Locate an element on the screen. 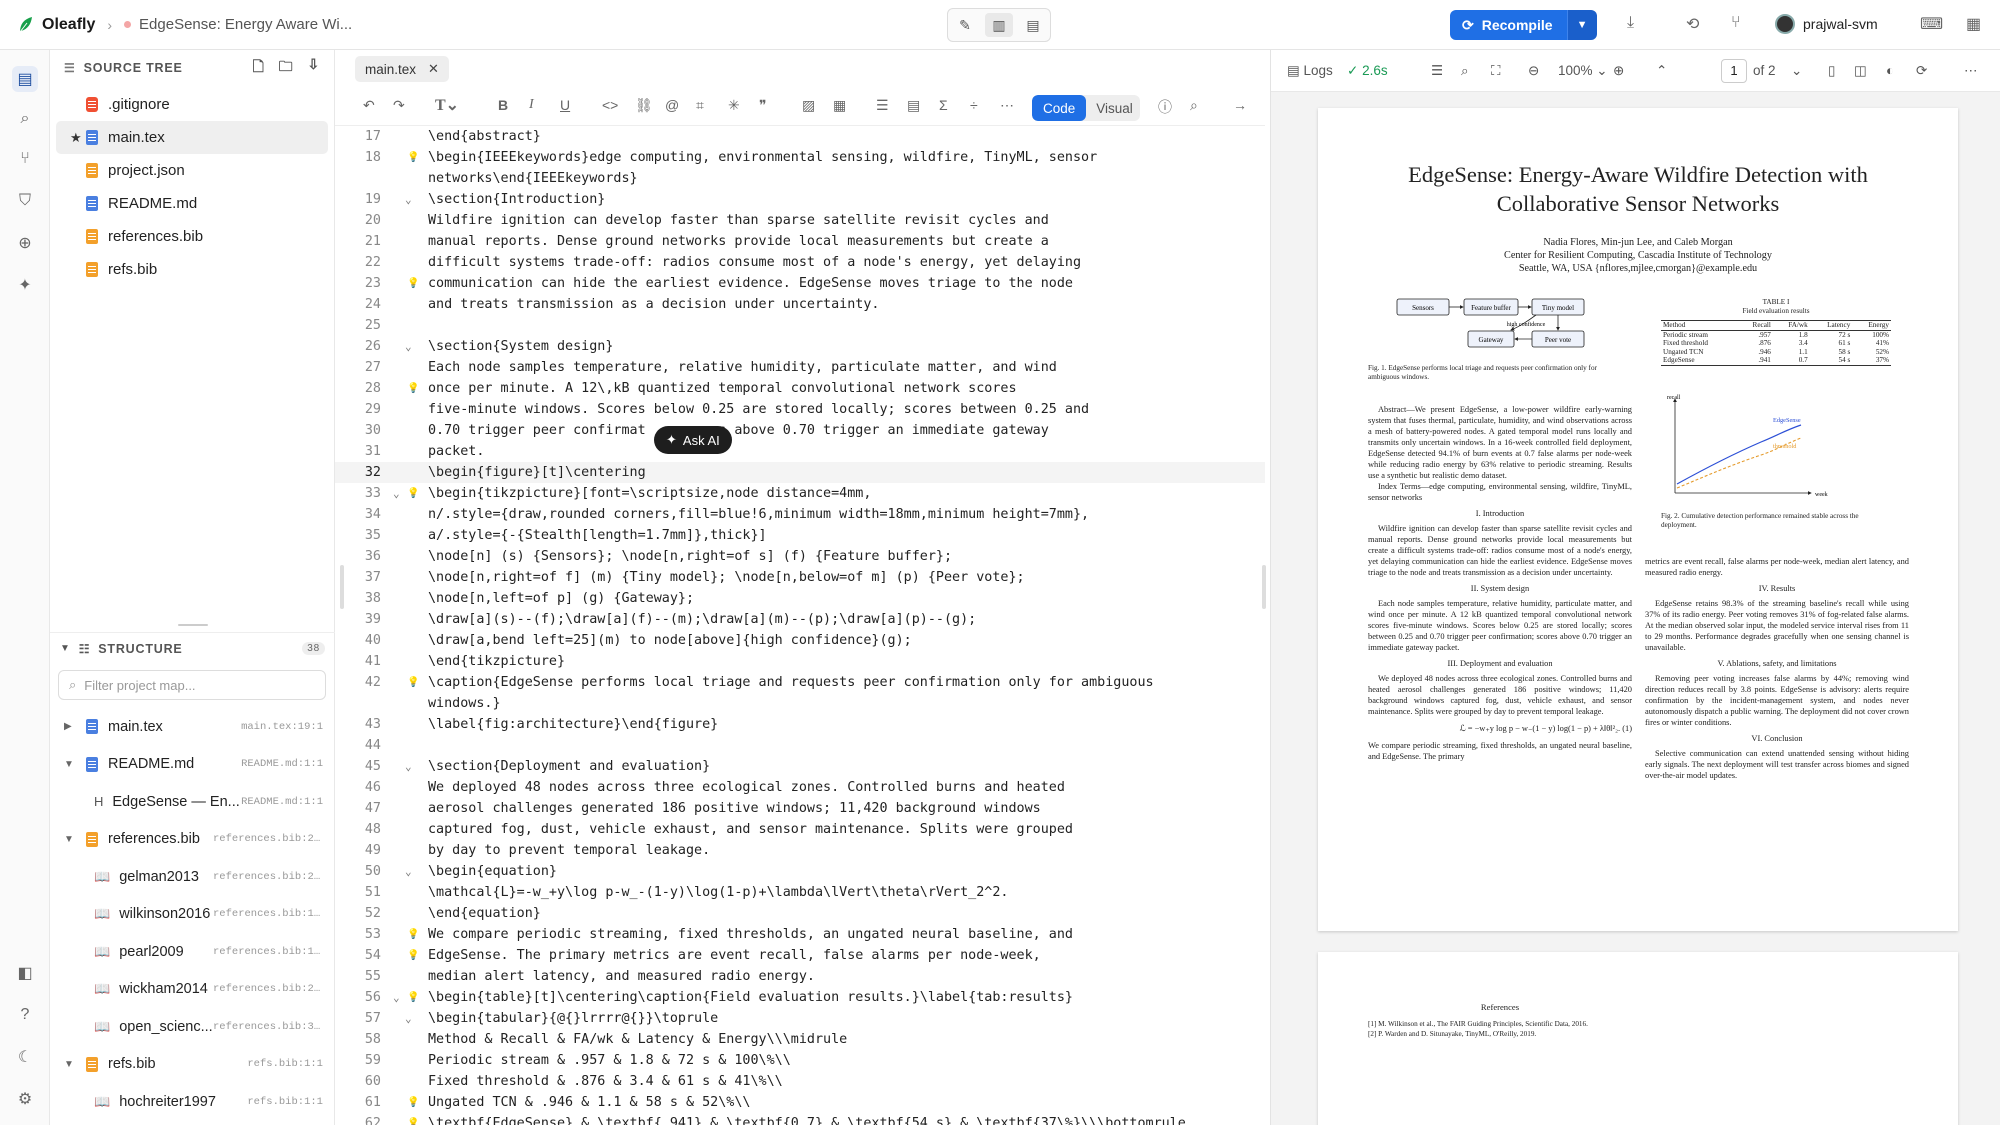 Image resolution: width=2000 pixels, height=1125 pixels. file-item: README.md is located at coordinates (192, 203).